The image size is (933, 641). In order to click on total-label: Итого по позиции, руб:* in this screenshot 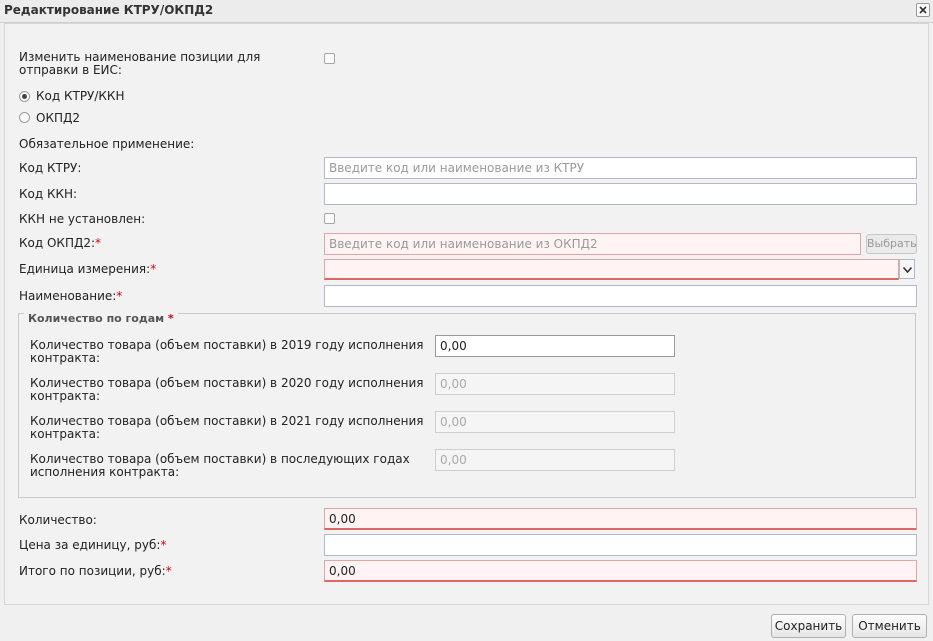, I will do `click(95, 571)`.